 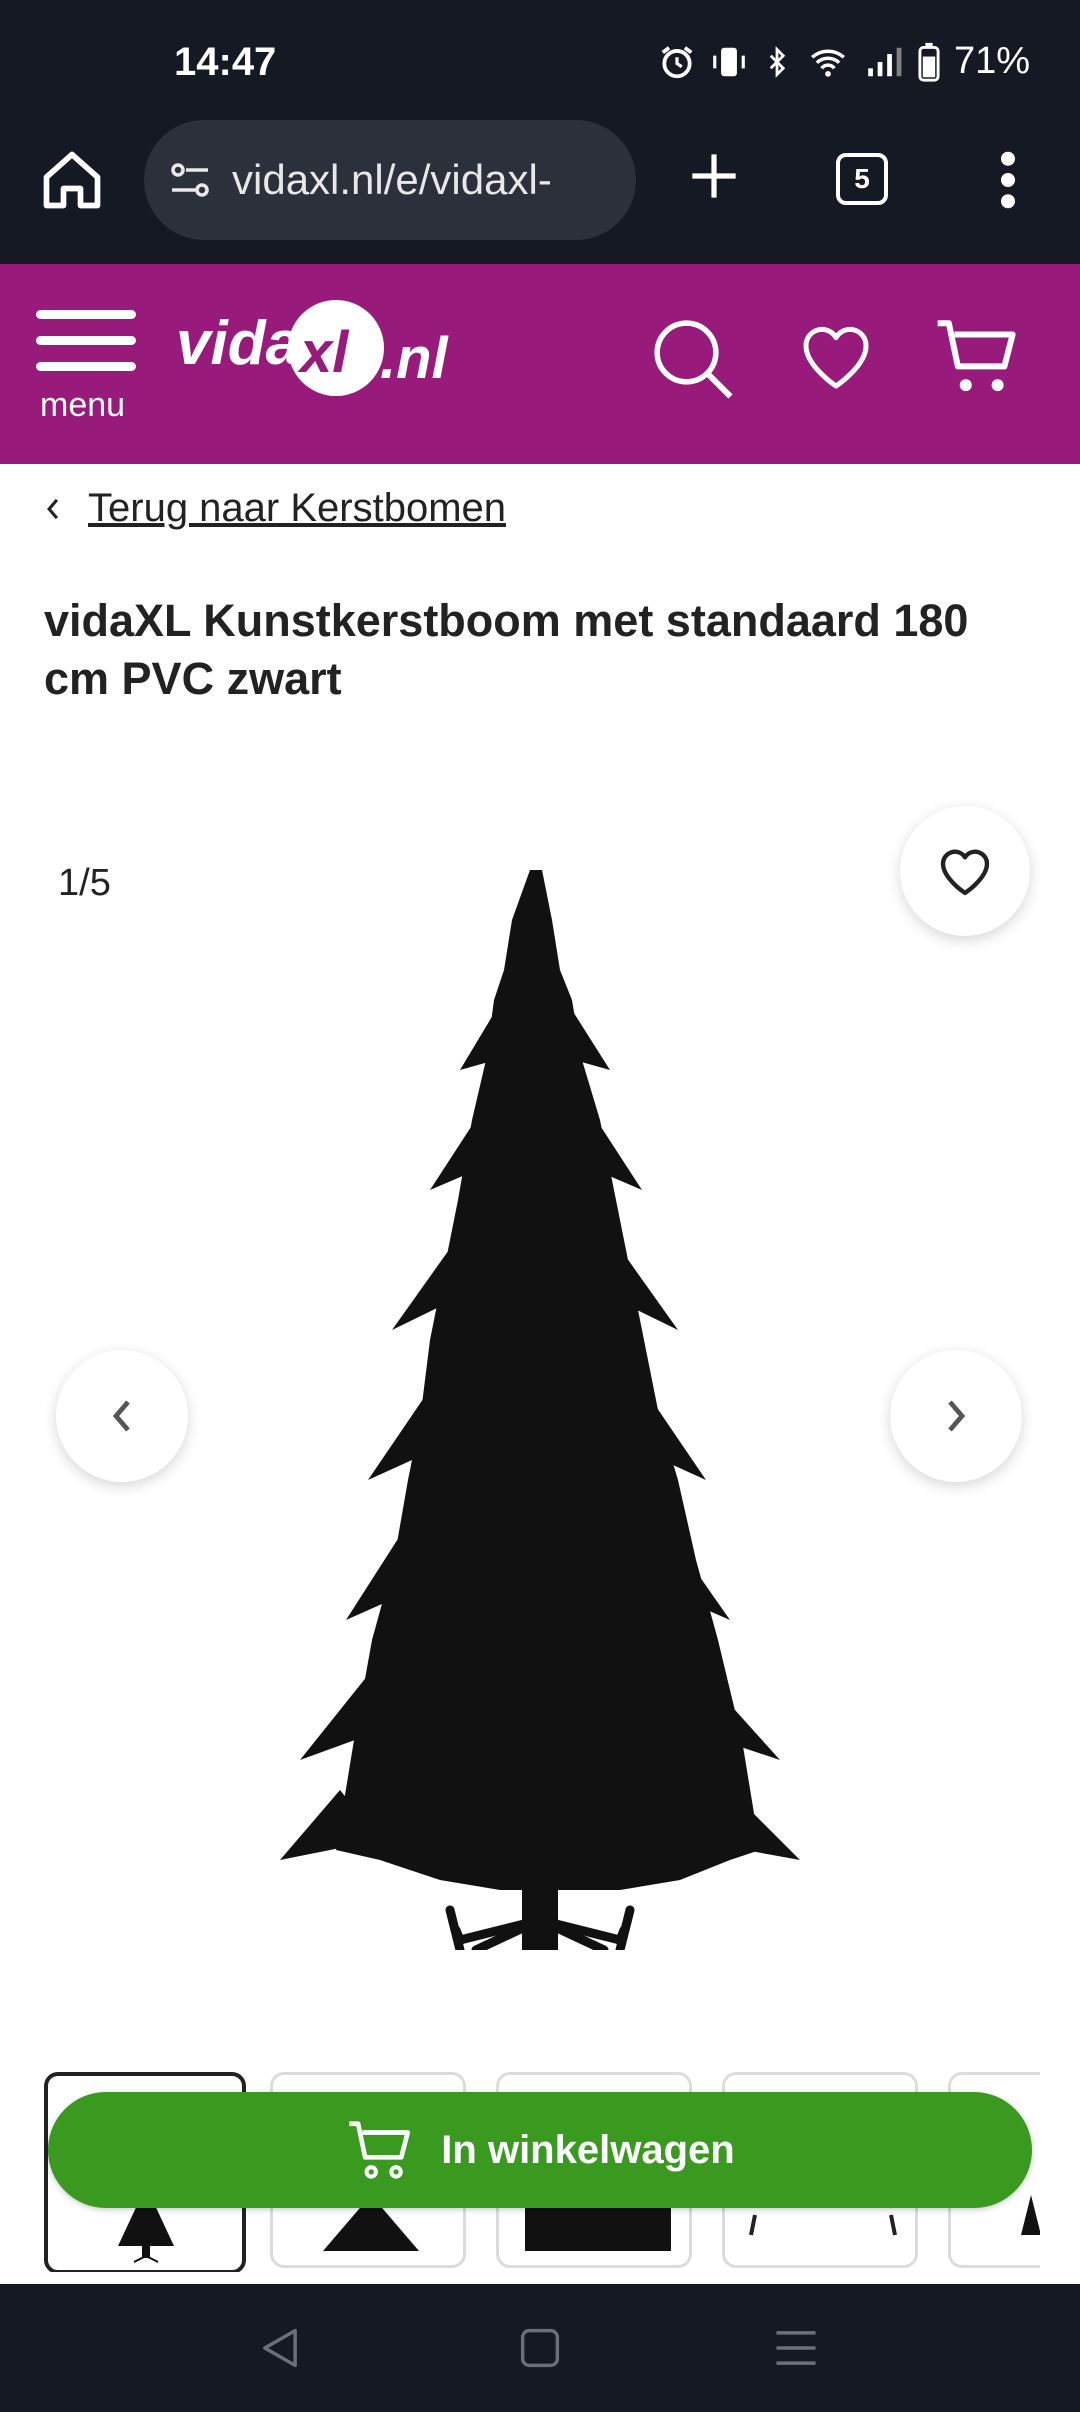 What do you see at coordinates (885, 61) in the screenshot?
I see `signal-icon` at bounding box center [885, 61].